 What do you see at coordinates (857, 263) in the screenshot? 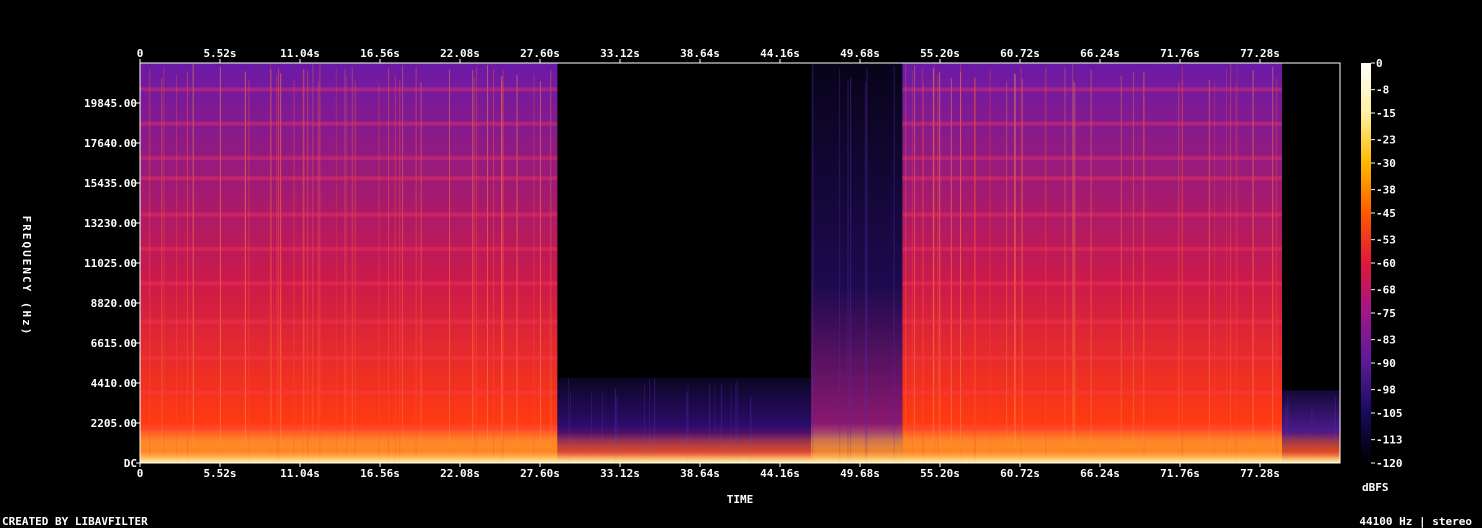
I see `spectrum-region` at bounding box center [857, 263].